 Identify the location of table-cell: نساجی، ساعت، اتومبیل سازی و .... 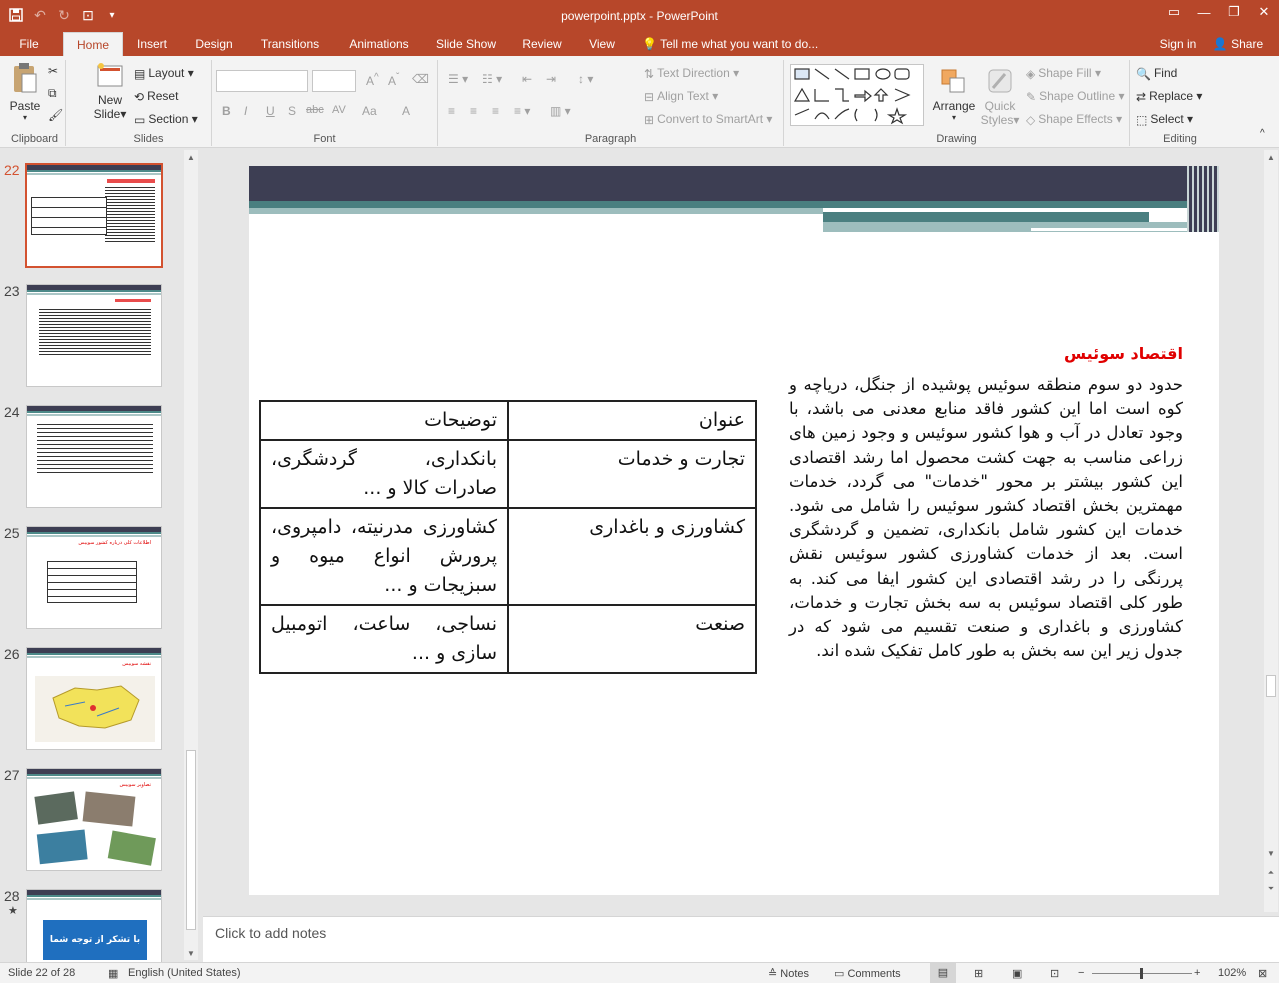
(384, 639).